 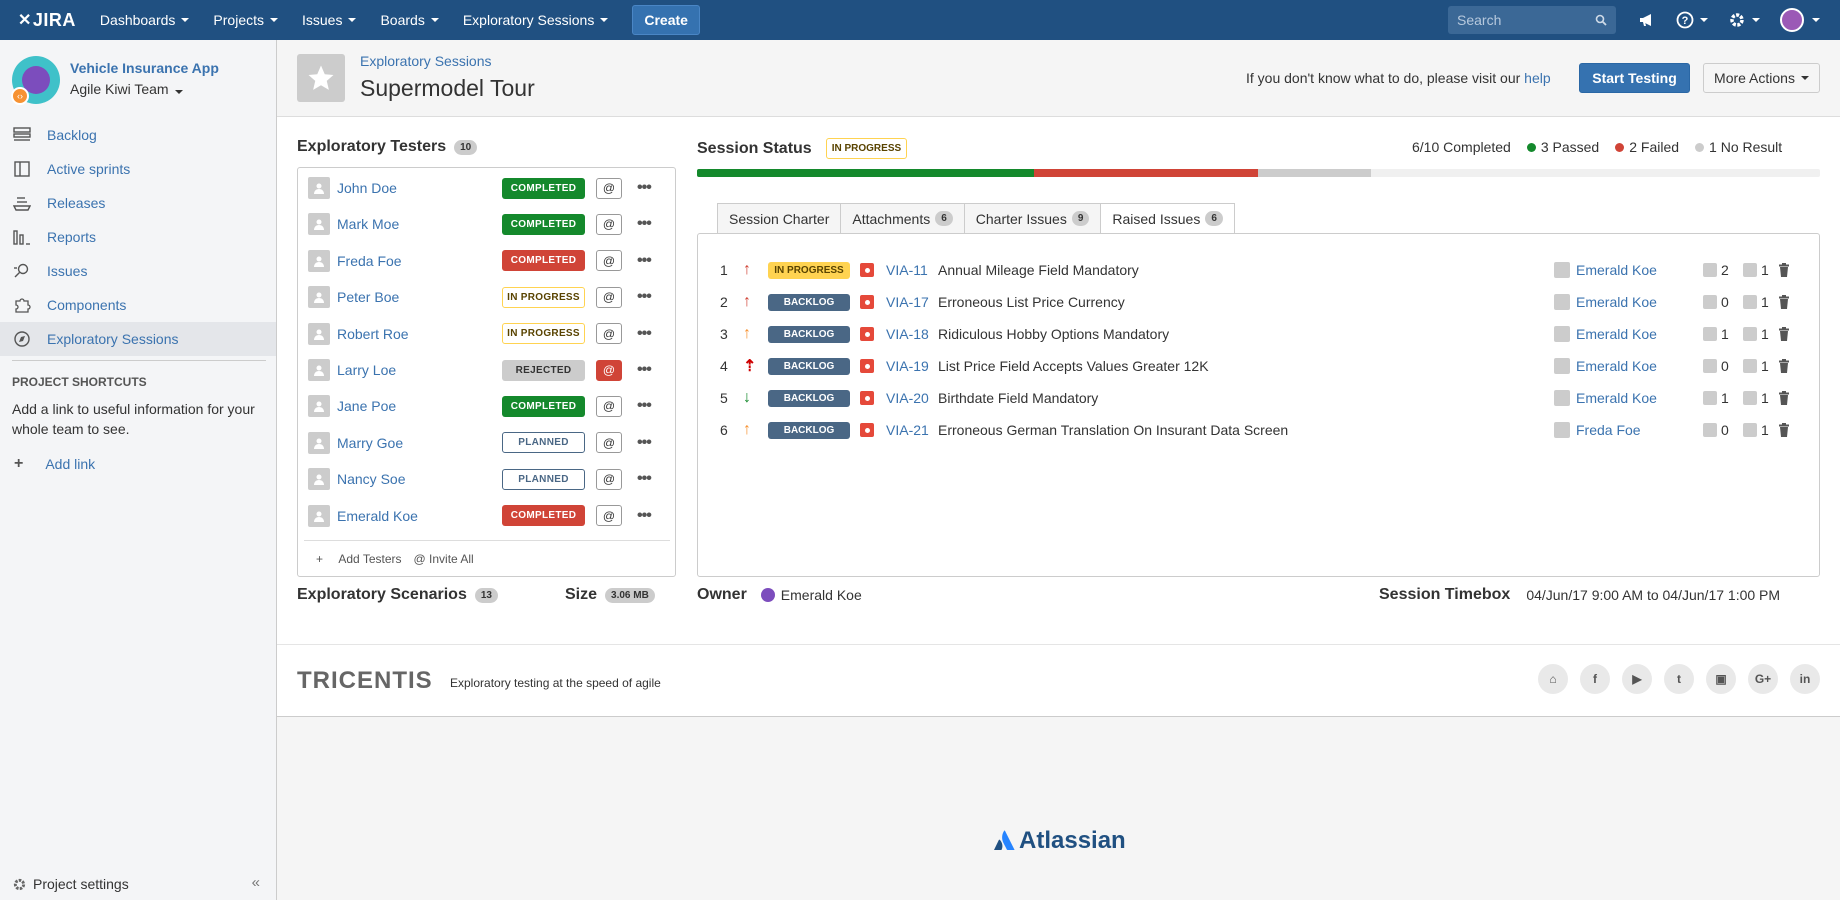 What do you see at coordinates (486, 188) in the screenshot?
I see `tester-row: John Doe COMPLETED @ •••` at bounding box center [486, 188].